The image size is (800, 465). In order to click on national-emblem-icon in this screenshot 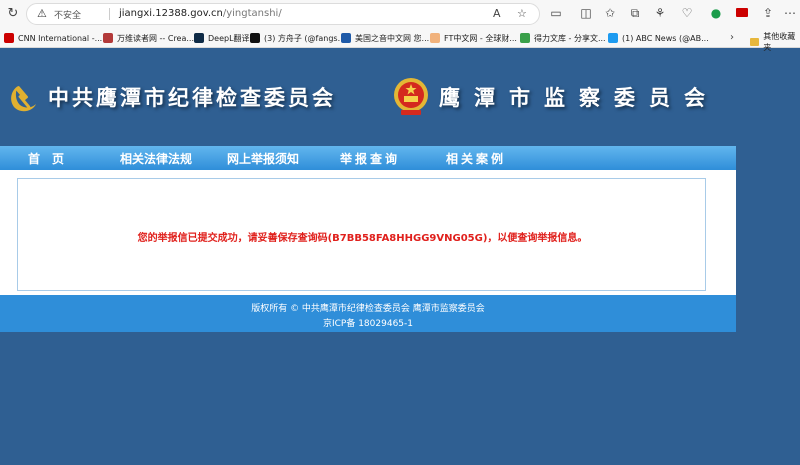, I will do `click(411, 96)`.